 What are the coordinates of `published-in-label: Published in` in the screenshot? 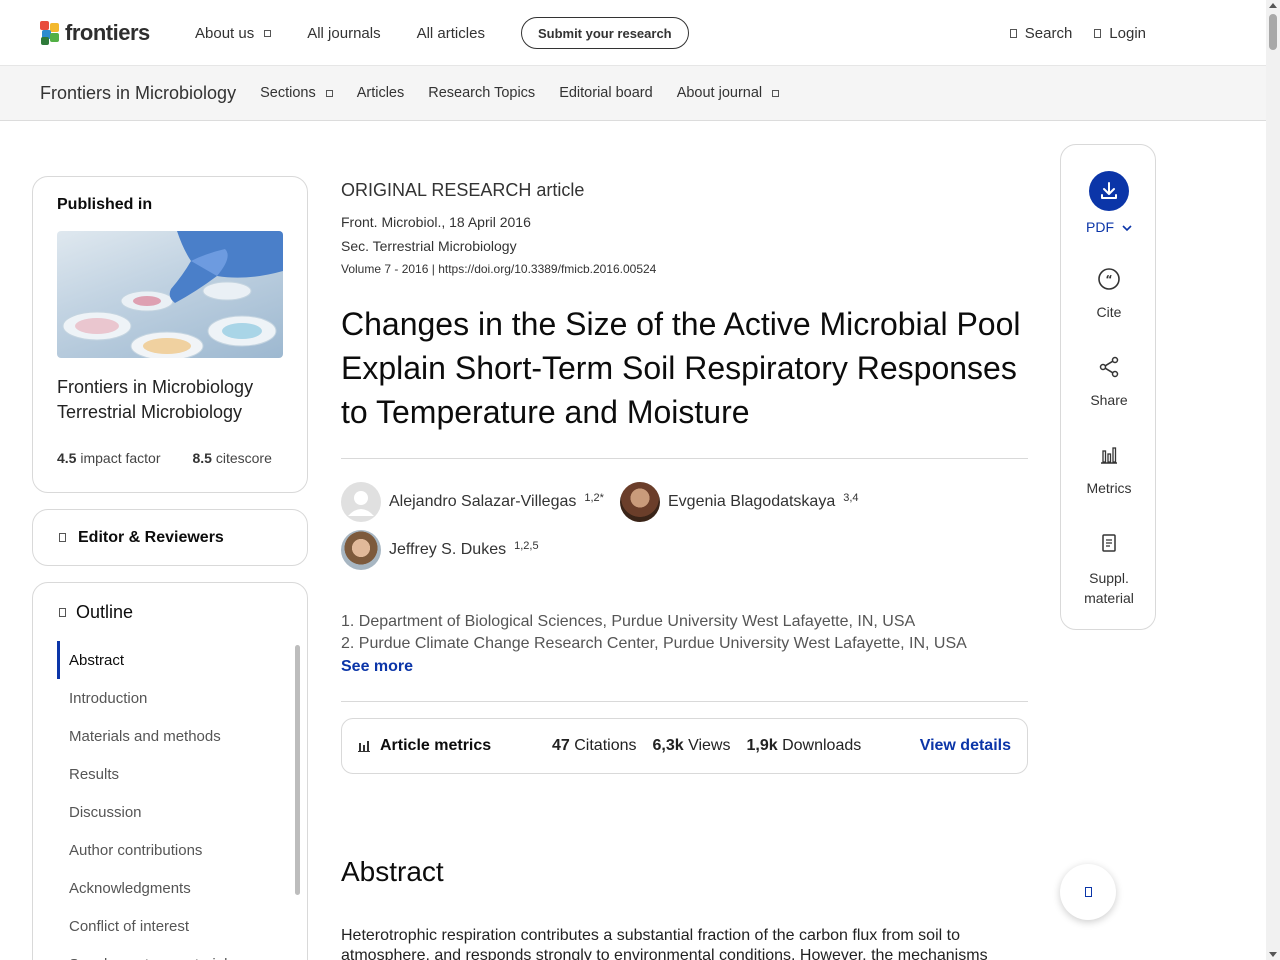 It's located at (105, 204).